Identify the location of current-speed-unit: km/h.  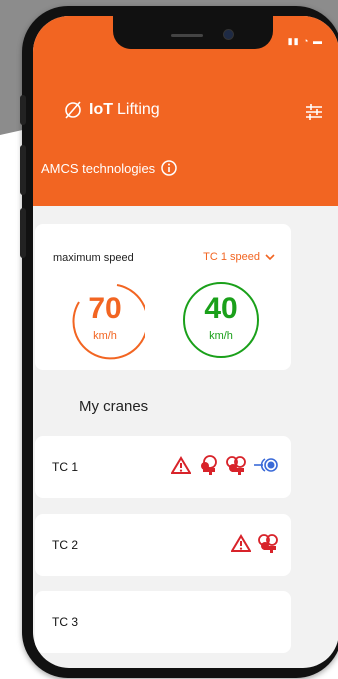
(221, 336).